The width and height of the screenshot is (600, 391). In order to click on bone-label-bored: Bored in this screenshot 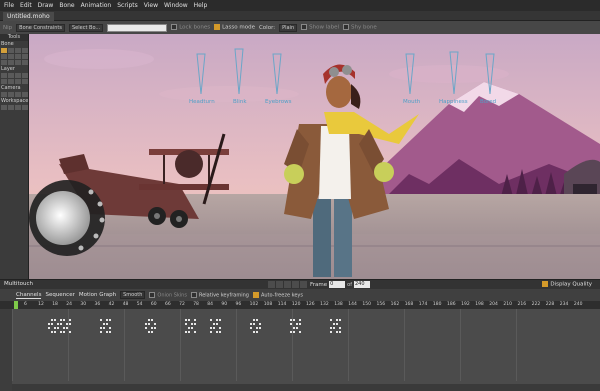, I will do `click(488, 102)`.